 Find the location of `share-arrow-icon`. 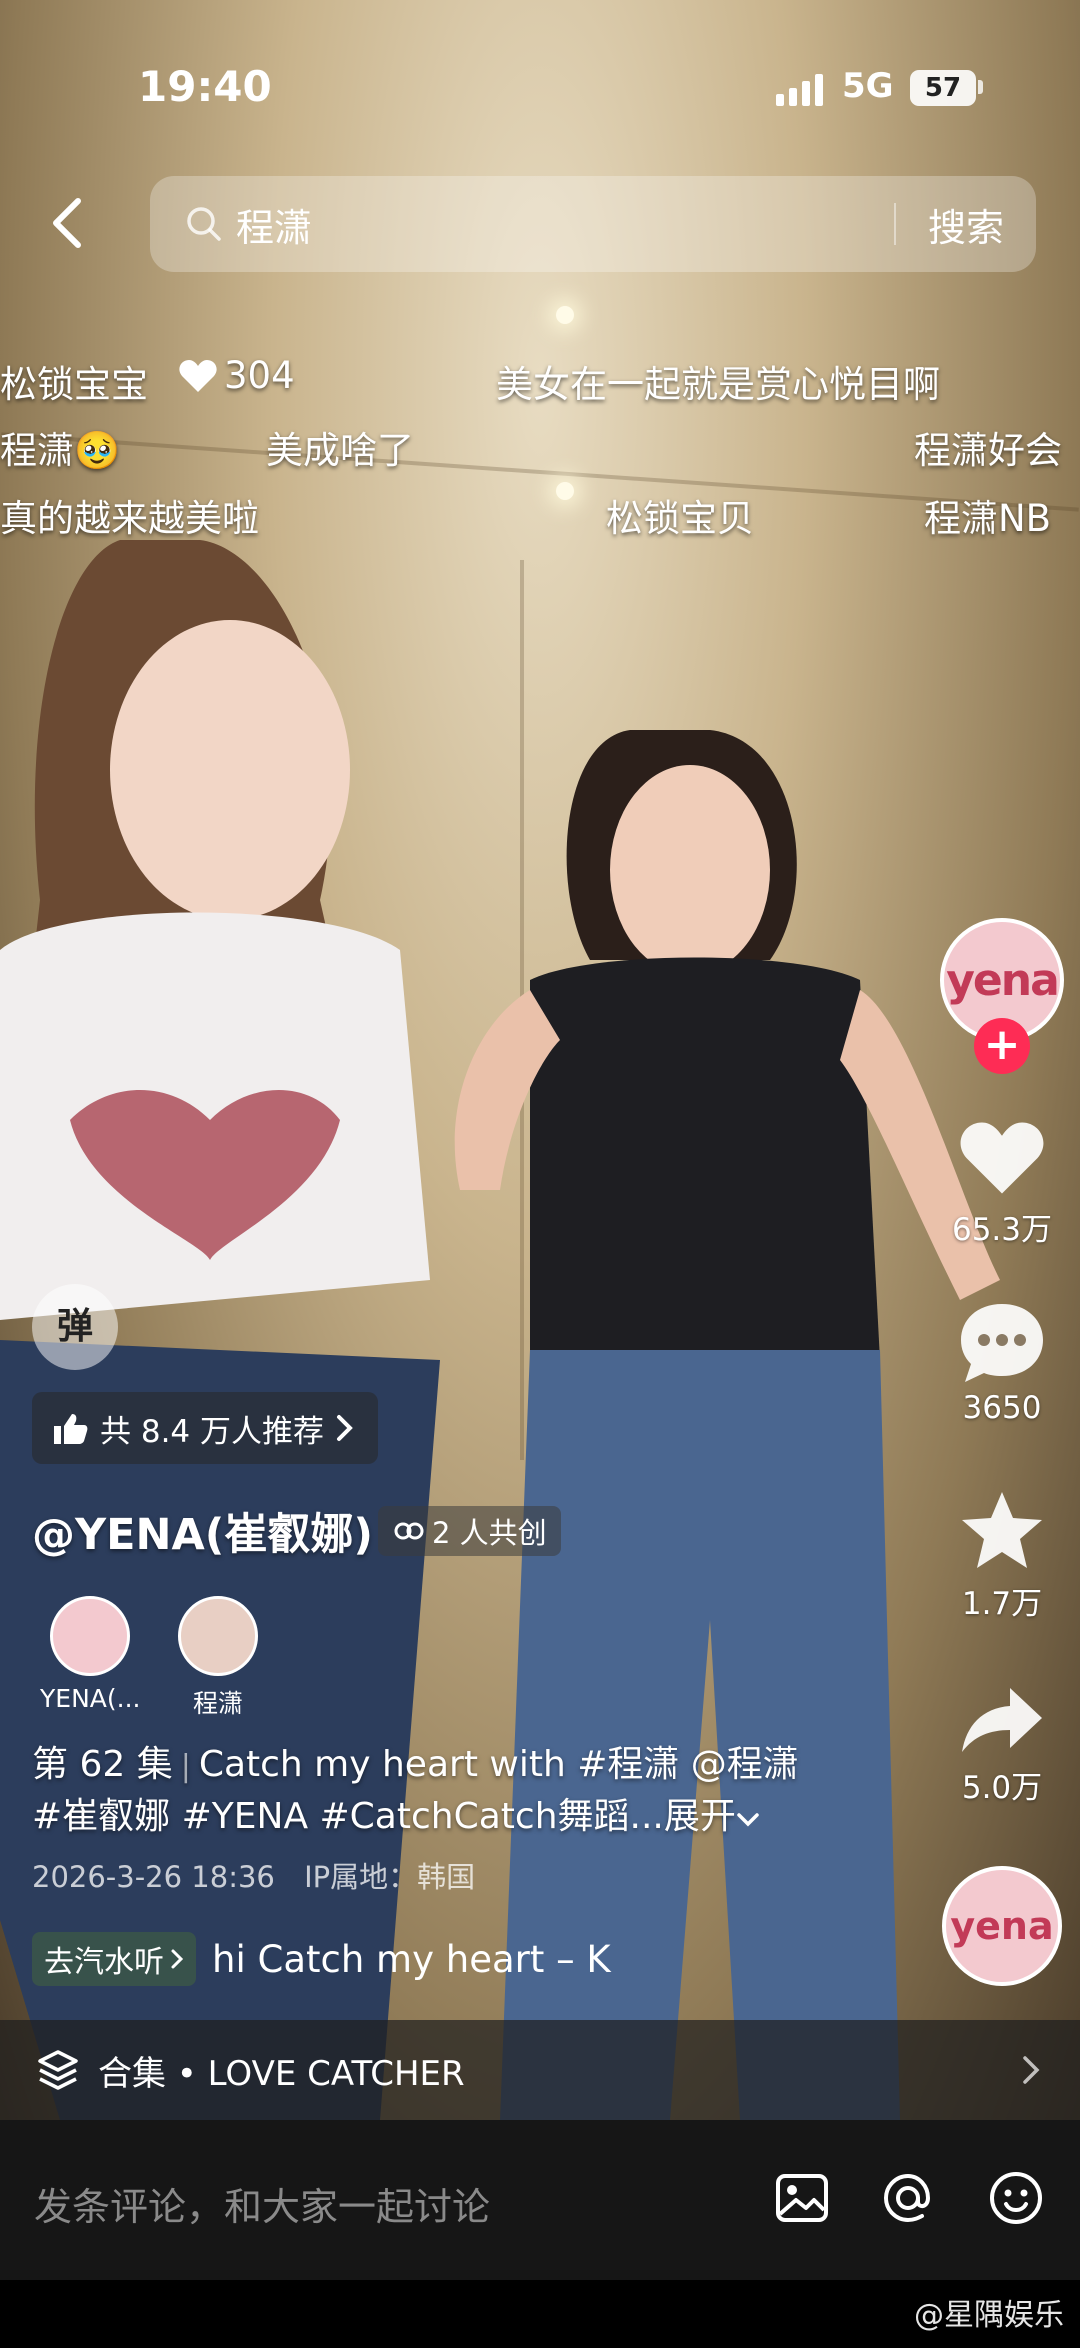

share-arrow-icon is located at coordinates (1002, 1720).